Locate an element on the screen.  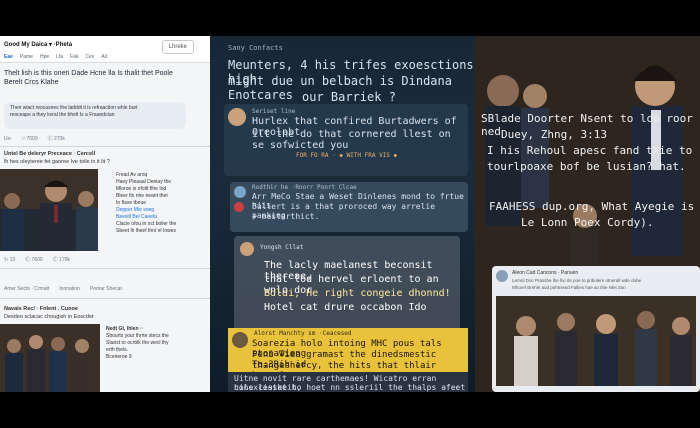
tab-ail: Ail is located at coordinates (104, 57).